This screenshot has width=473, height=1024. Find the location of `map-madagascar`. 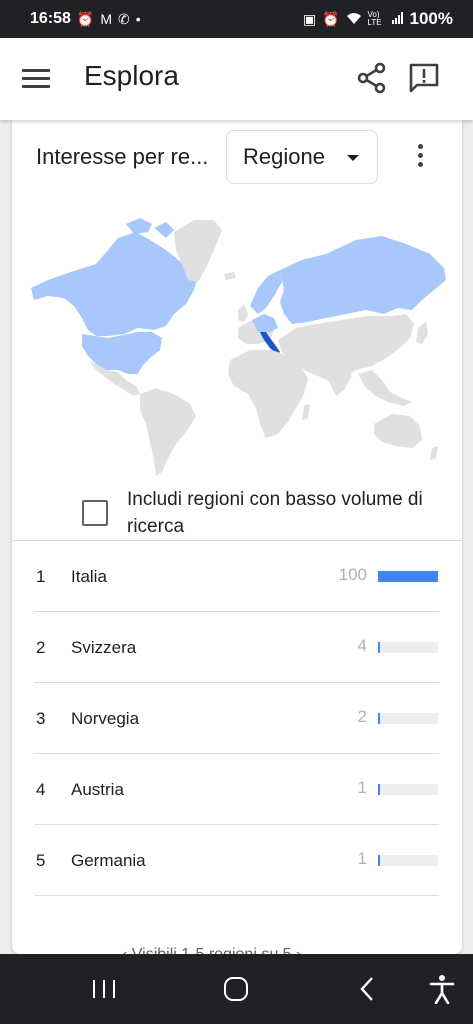

map-madagascar is located at coordinates (306, 412).